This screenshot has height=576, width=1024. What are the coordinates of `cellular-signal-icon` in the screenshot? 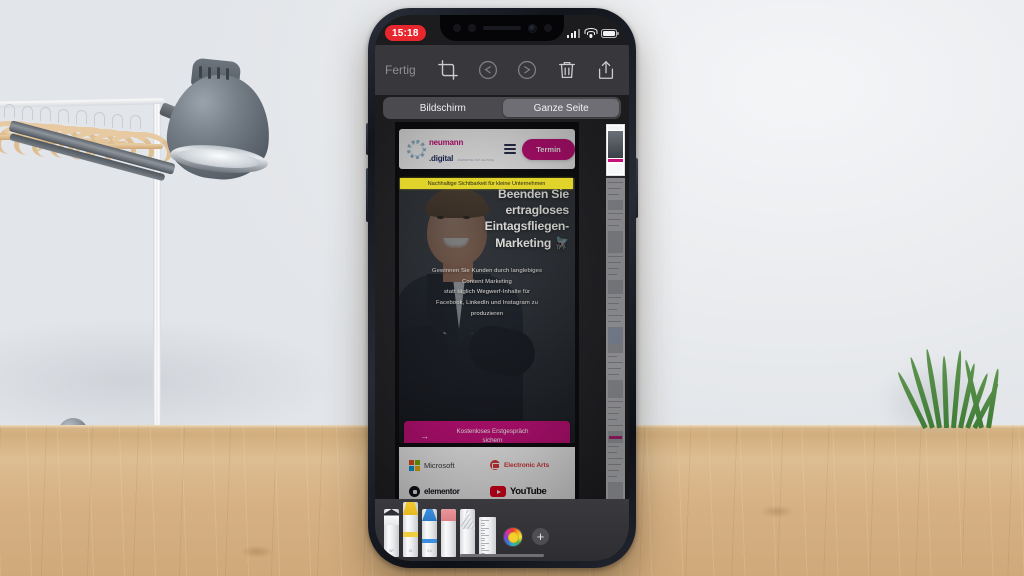 It's located at (573, 33).